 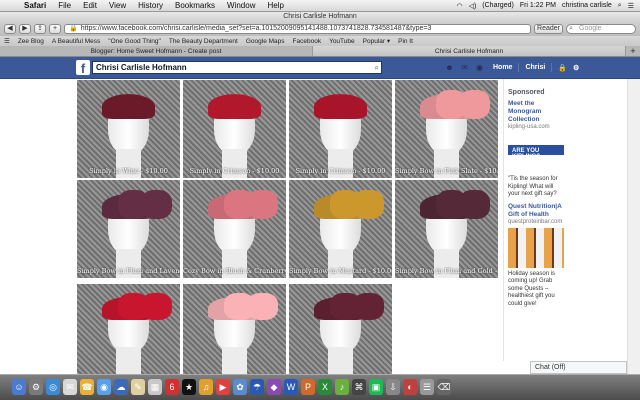 I want to click on dock-app-icon: ✉, so click(x=70, y=387).